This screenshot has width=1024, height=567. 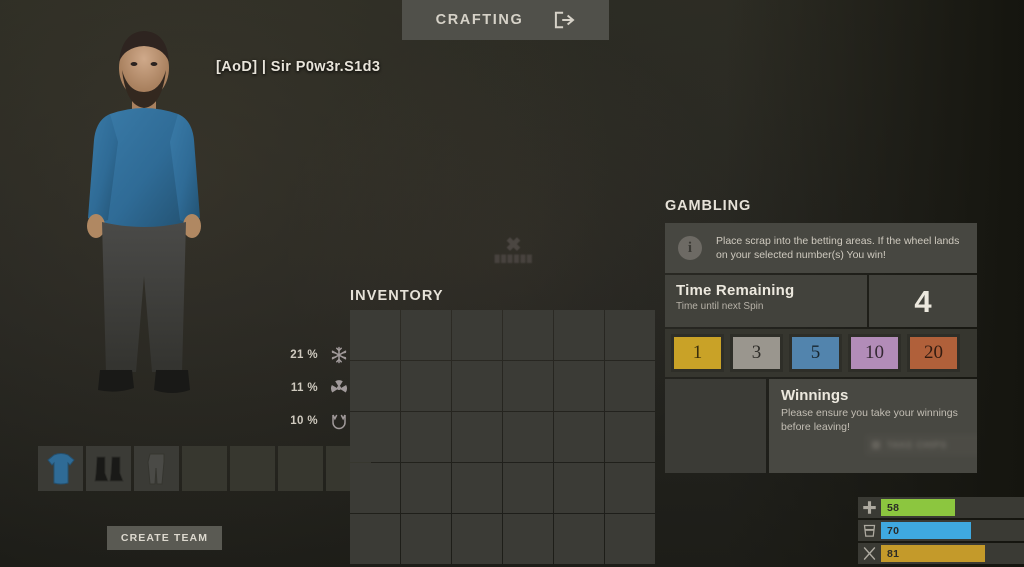 I want to click on vitals-bars: 58 70 81, so click(x=941, y=531).